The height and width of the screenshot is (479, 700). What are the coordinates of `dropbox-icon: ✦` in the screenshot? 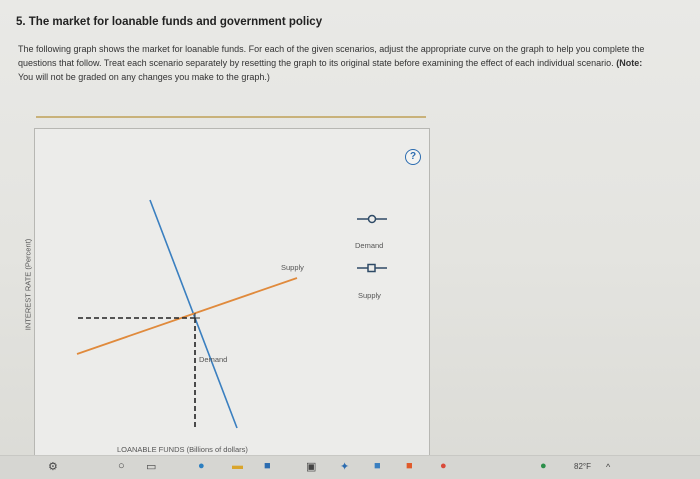 It's located at (344, 467).